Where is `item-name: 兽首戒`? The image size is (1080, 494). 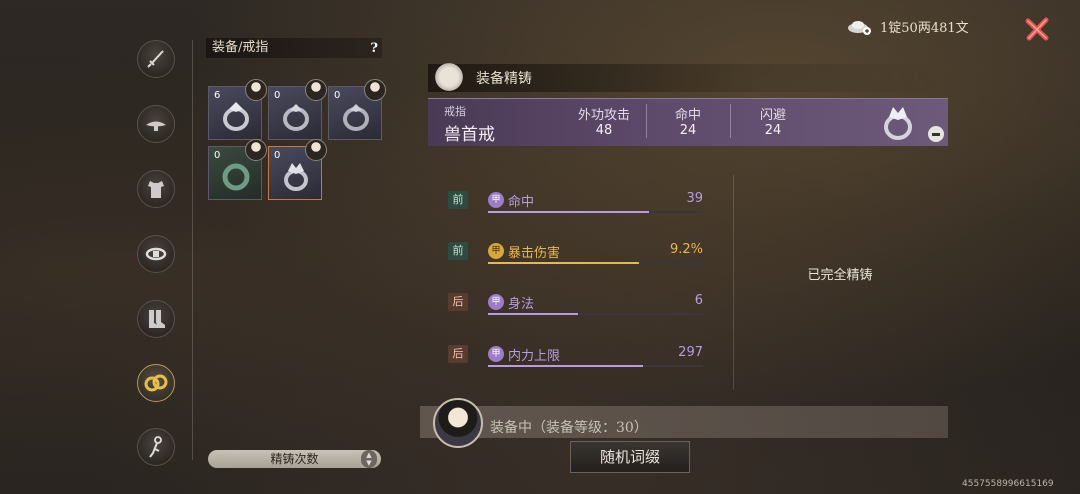 item-name: 兽首戒 is located at coordinates (469, 135).